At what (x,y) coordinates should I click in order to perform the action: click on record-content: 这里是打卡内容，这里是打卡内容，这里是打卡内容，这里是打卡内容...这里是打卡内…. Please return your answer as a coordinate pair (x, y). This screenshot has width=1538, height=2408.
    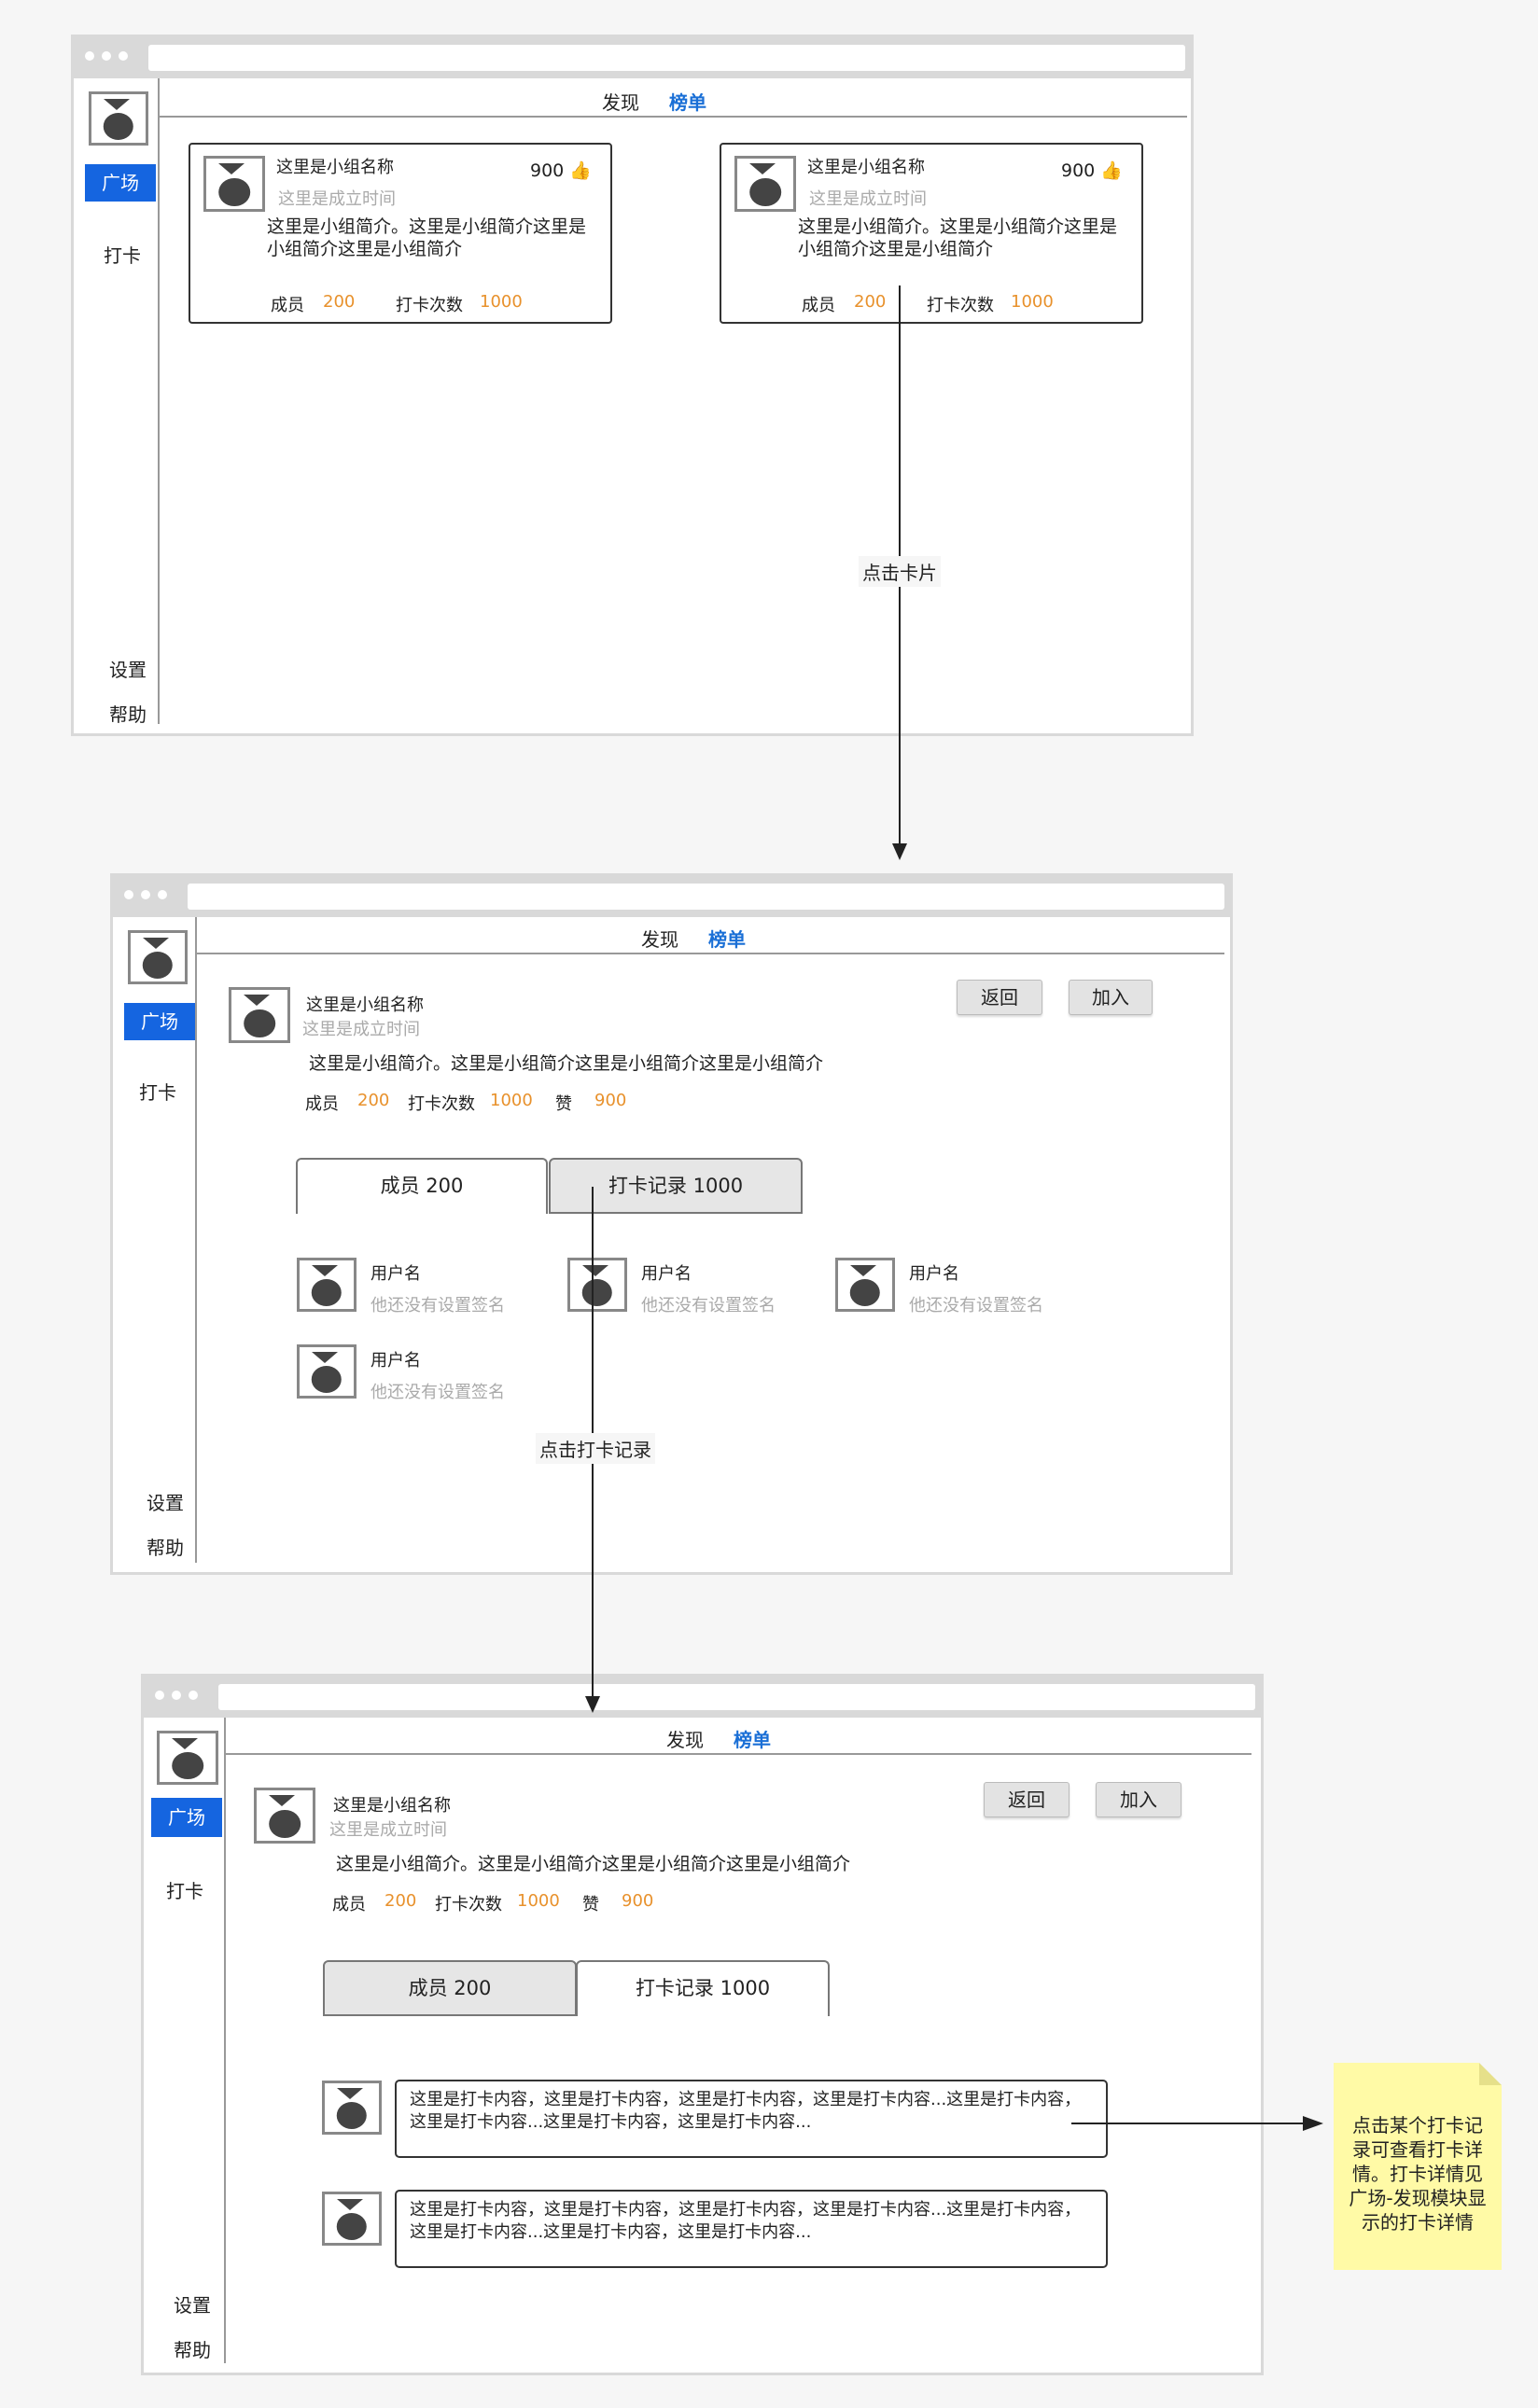
    Looking at the image, I should click on (746, 2111).